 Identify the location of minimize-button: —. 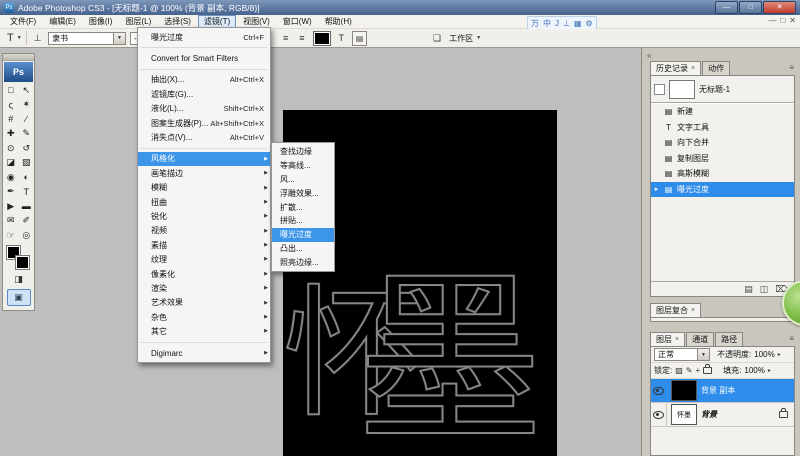
(726, 7).